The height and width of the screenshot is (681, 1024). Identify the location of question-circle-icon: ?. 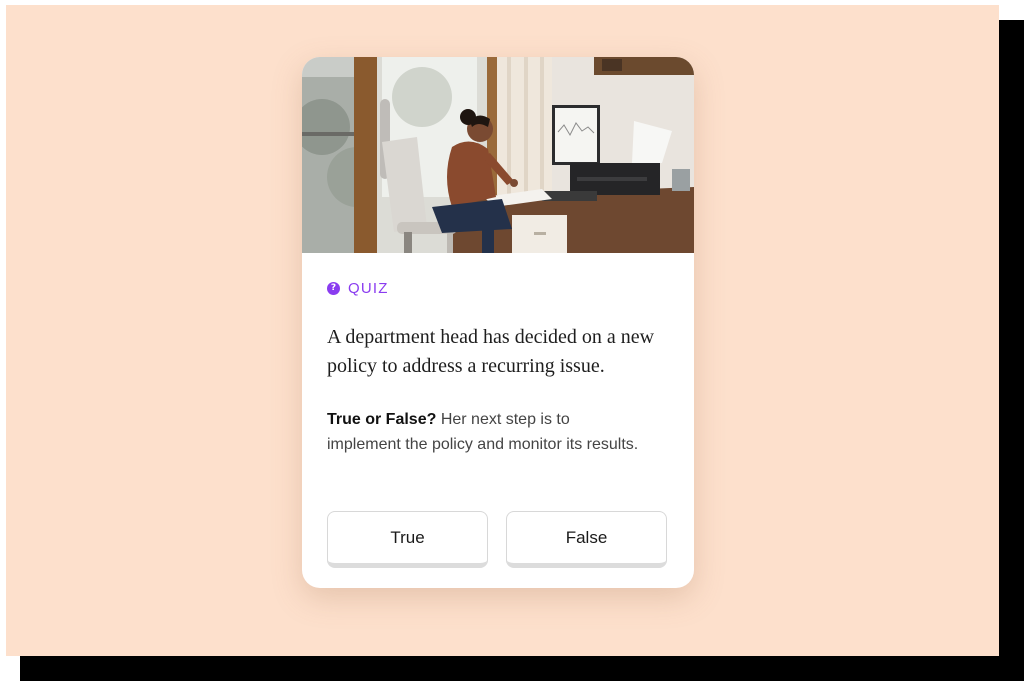
(333, 288).